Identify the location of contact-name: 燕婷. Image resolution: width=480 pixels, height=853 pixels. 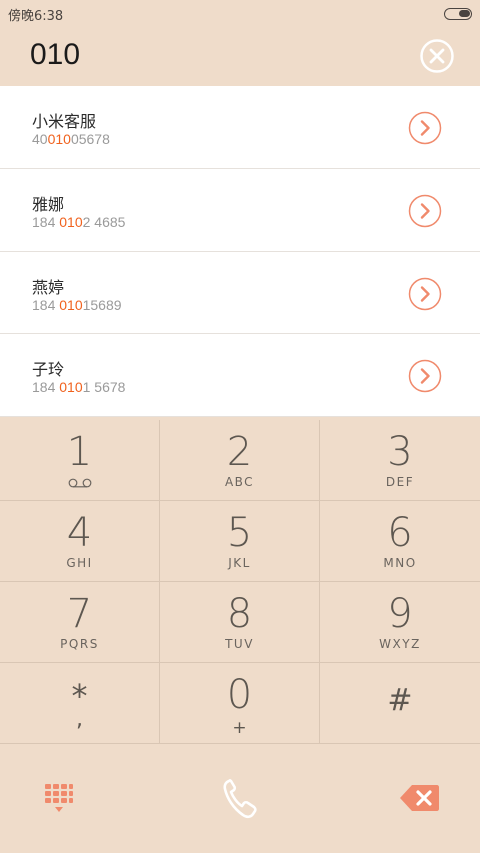
(48, 287).